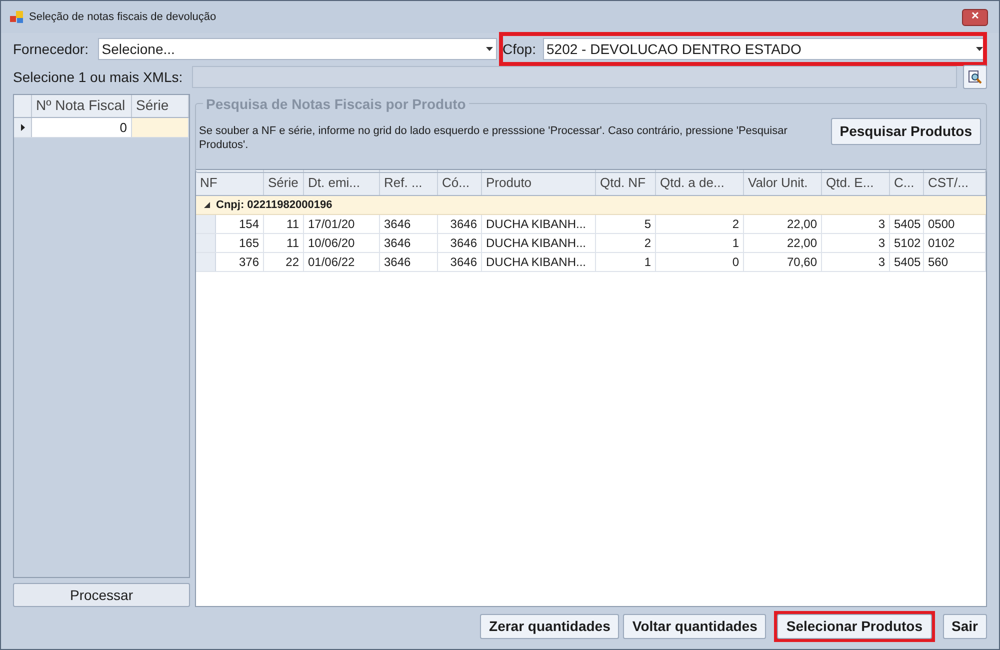 This screenshot has width=1000, height=650. What do you see at coordinates (694, 626) in the screenshot?
I see `action-button: Voltar quantidades` at bounding box center [694, 626].